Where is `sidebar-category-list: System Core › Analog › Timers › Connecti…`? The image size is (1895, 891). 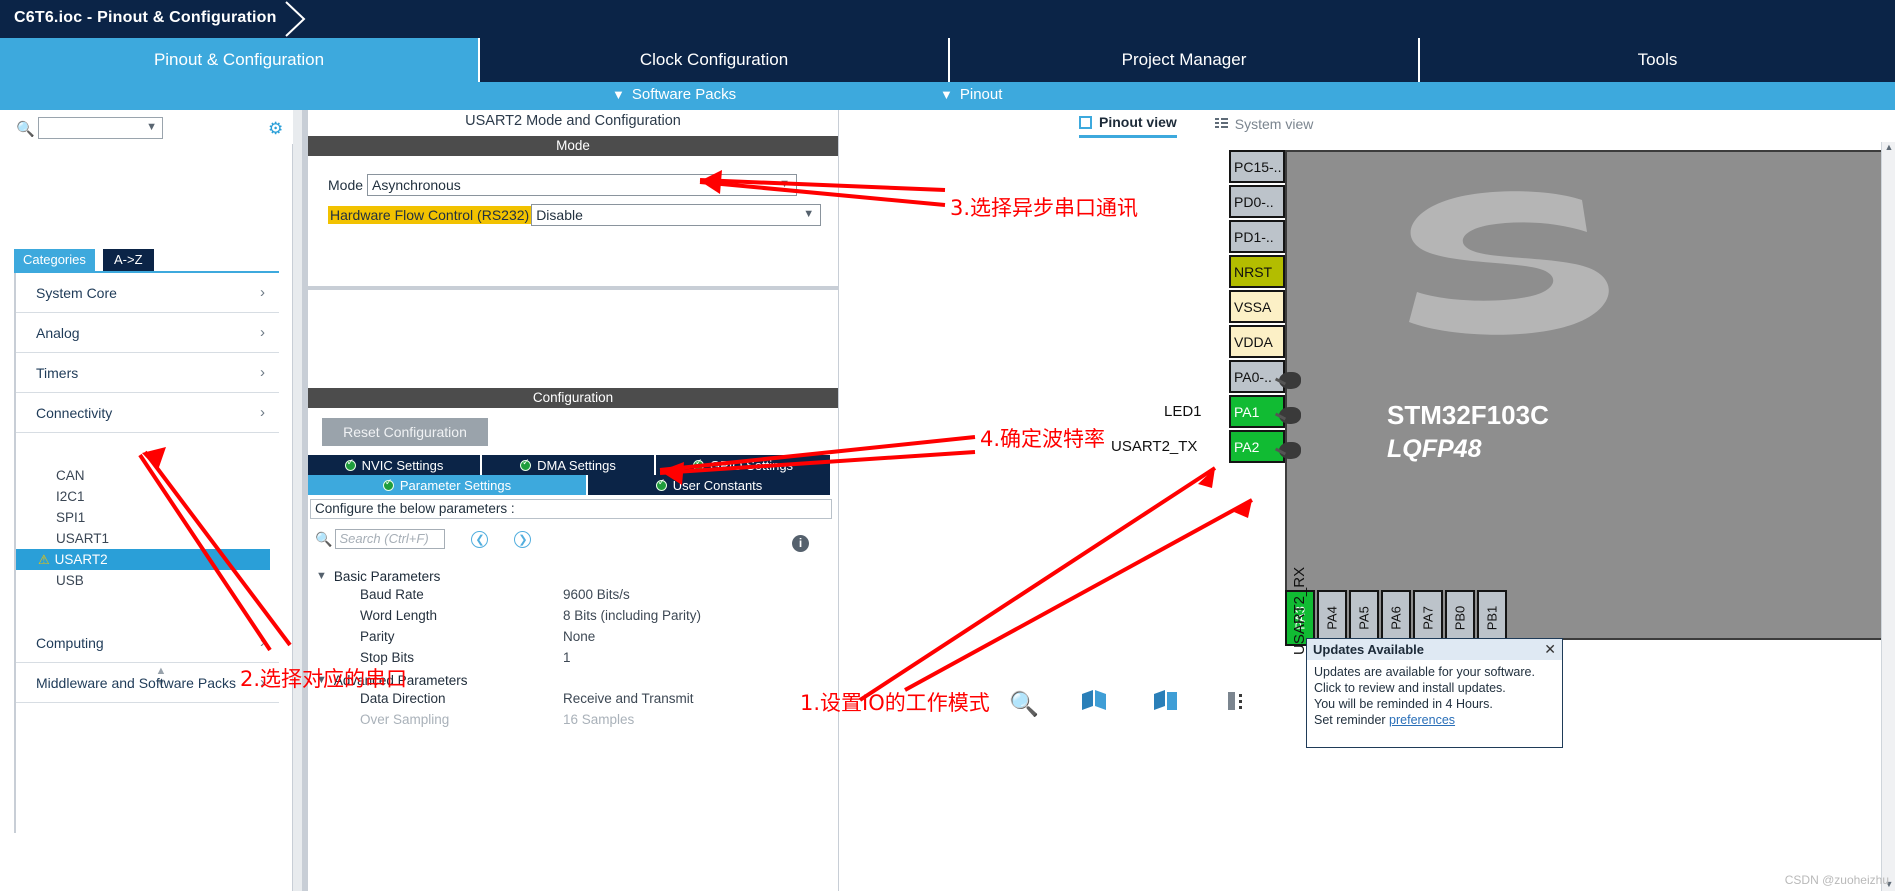 sidebar-category-list: System Core › Analog › Timers › Connecti… is located at coordinates (146, 553).